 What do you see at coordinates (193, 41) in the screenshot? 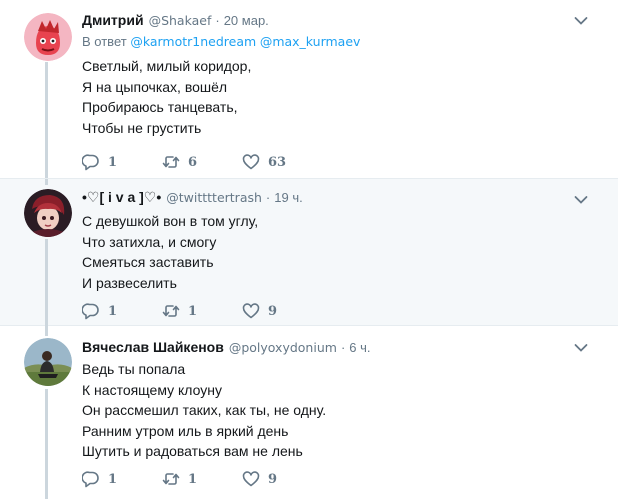
I see `mention-link: @karmotr1nedream` at bounding box center [193, 41].